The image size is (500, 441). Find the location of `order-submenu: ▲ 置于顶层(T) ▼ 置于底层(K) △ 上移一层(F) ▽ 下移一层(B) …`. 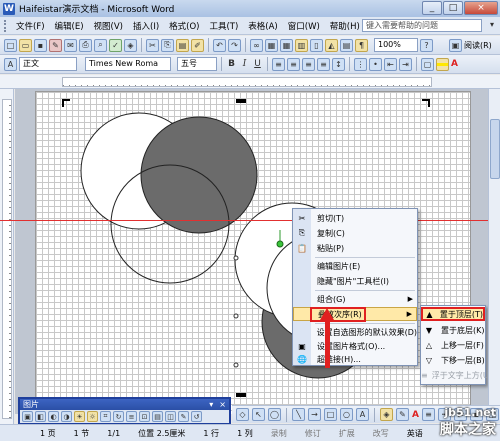

order-submenu: ▲ 置于顶层(T) ▼ 置于底层(K) △ 上移一层(F) ▽ 下移一层(B) … is located at coordinates (456, 345).